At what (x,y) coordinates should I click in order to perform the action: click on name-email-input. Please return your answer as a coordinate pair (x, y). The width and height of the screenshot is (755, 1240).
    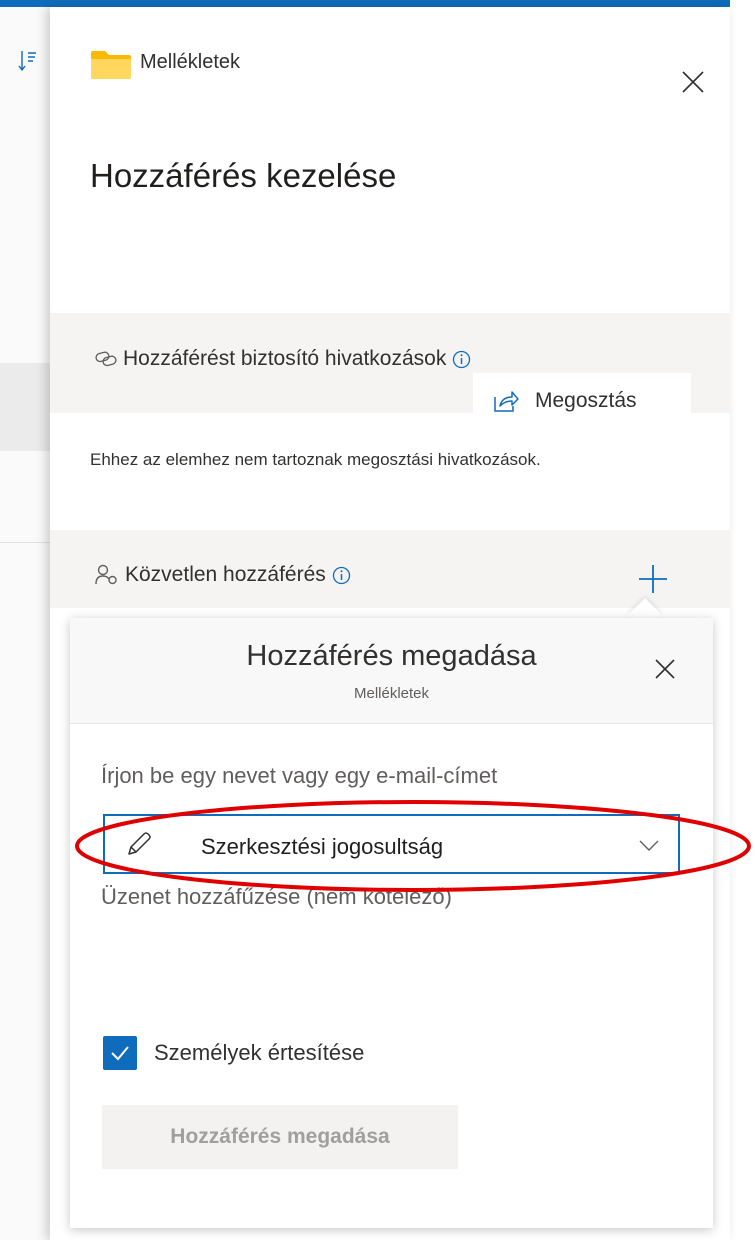
    Looking at the image, I should click on (391, 776).